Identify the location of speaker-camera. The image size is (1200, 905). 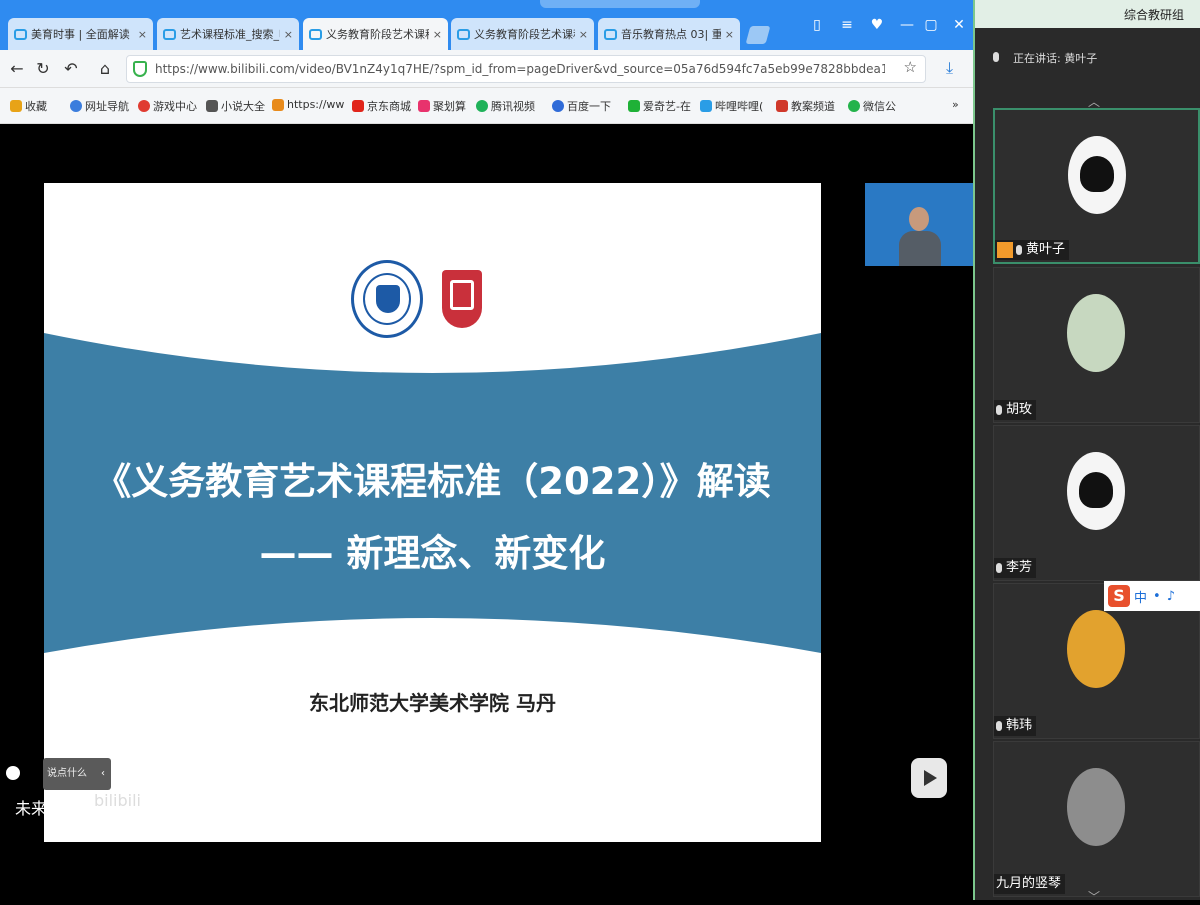
(919, 224).